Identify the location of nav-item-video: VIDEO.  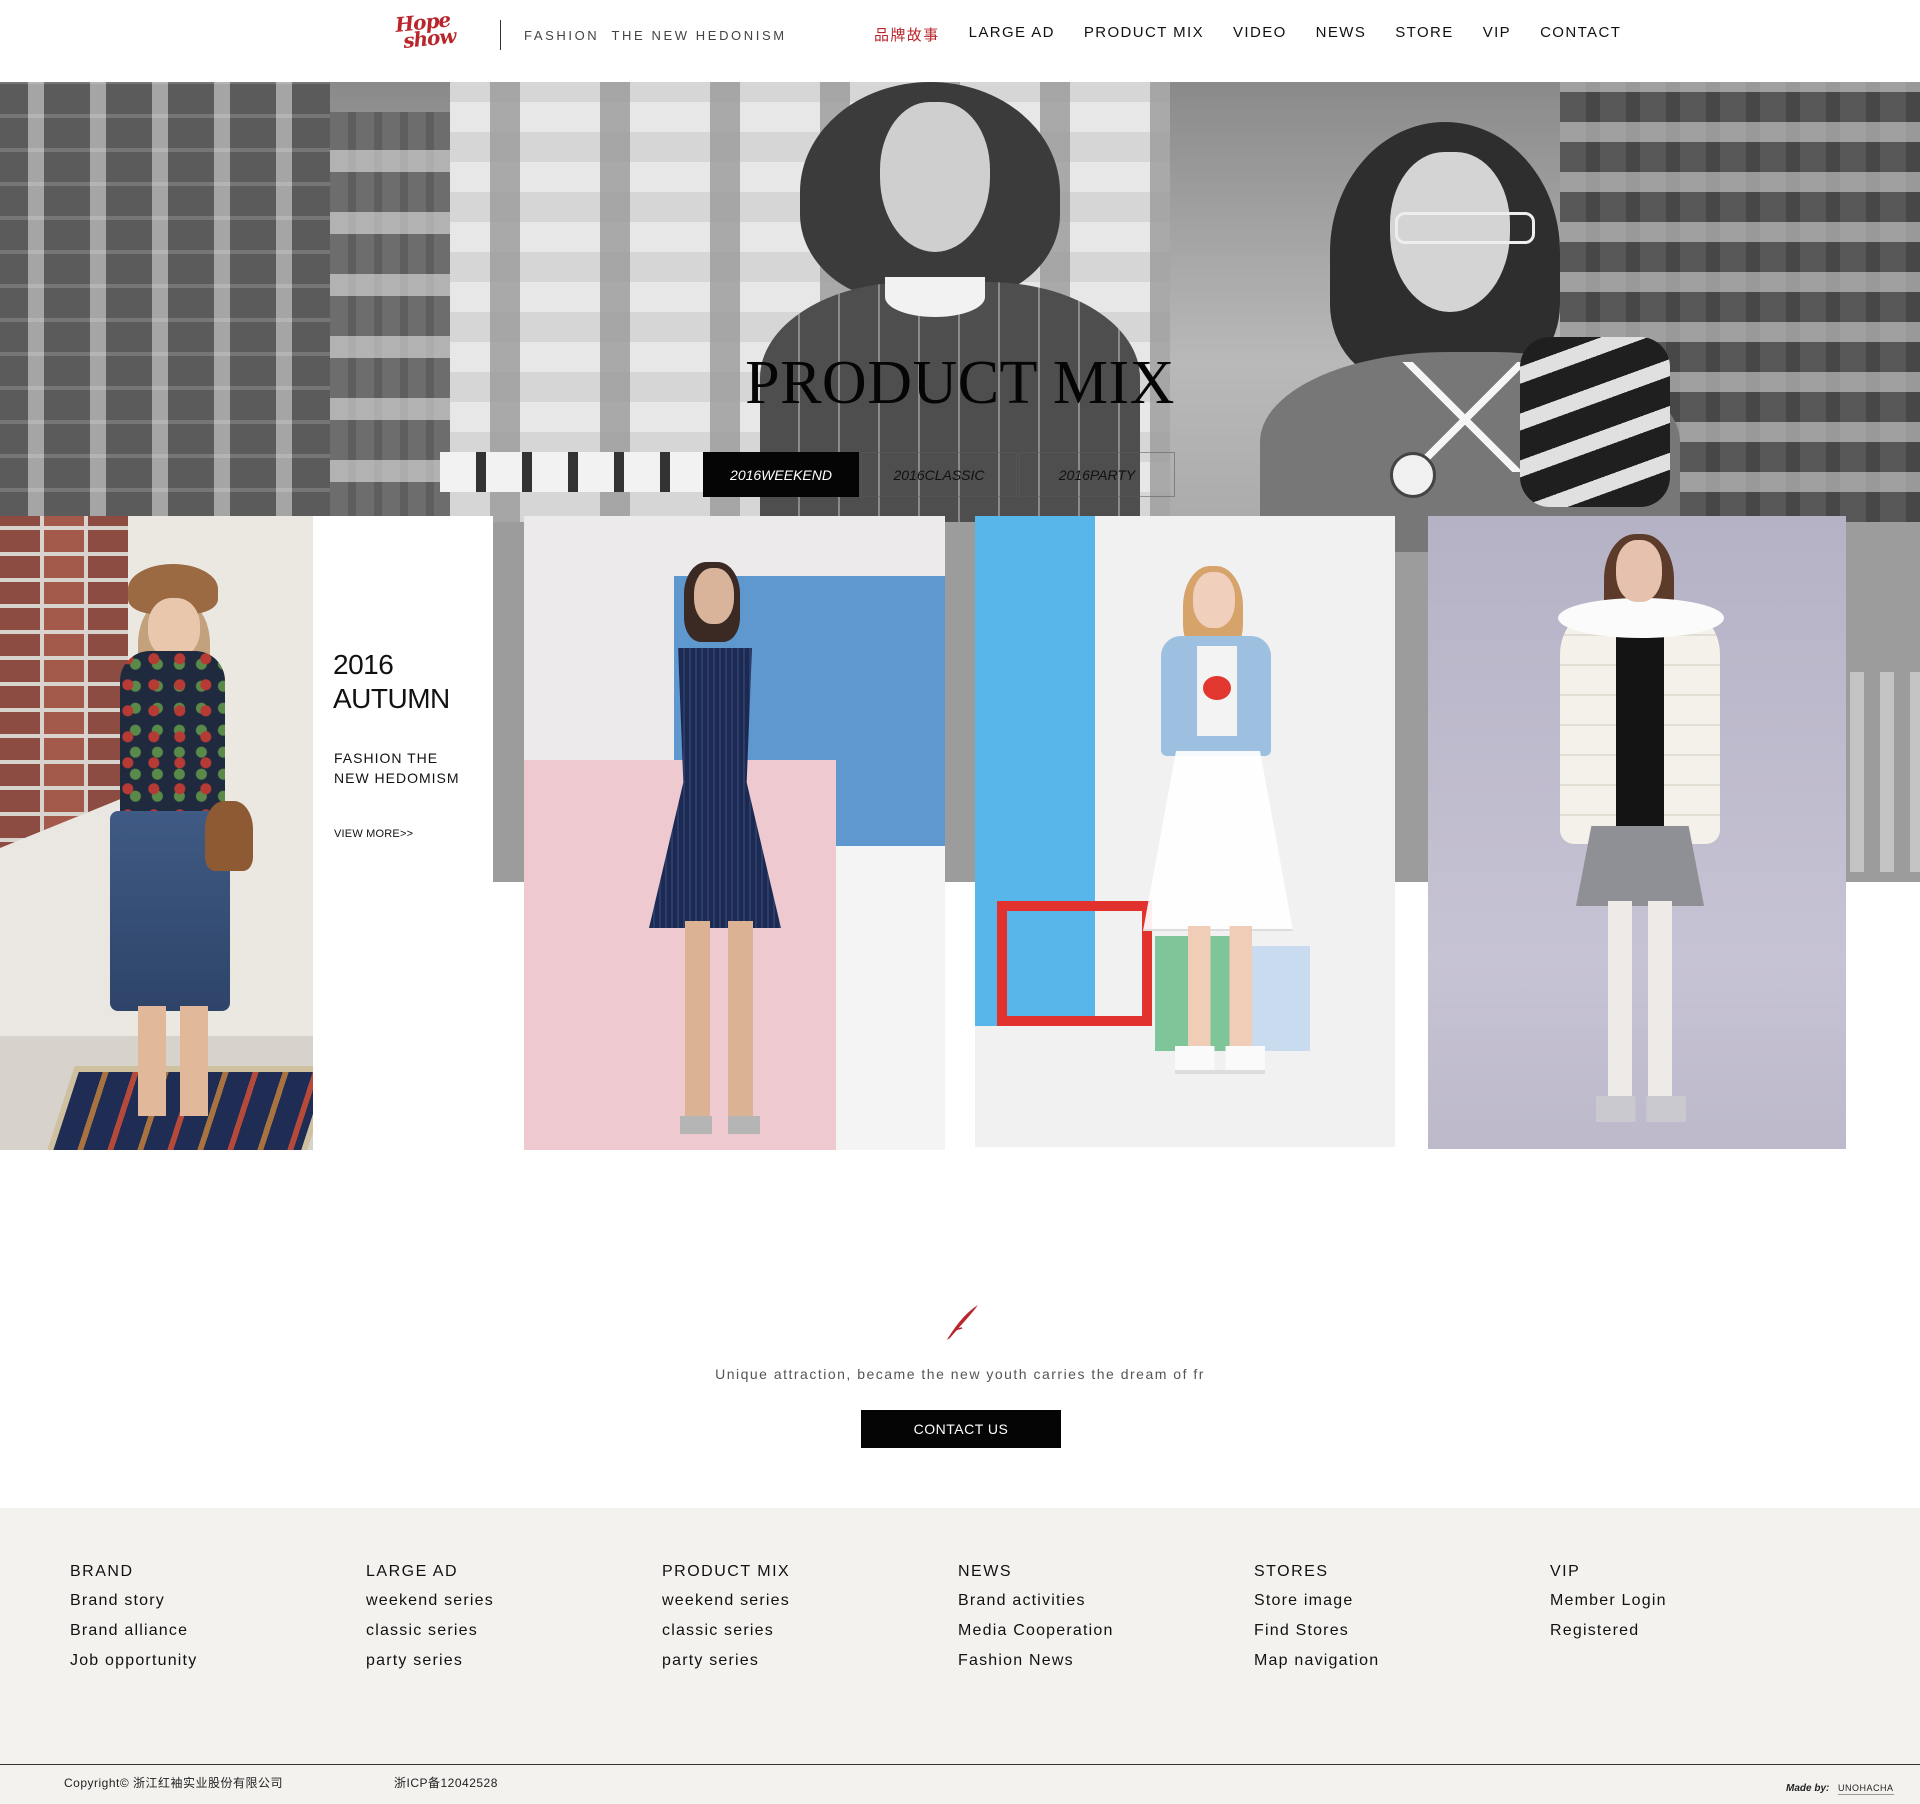
(1260, 34).